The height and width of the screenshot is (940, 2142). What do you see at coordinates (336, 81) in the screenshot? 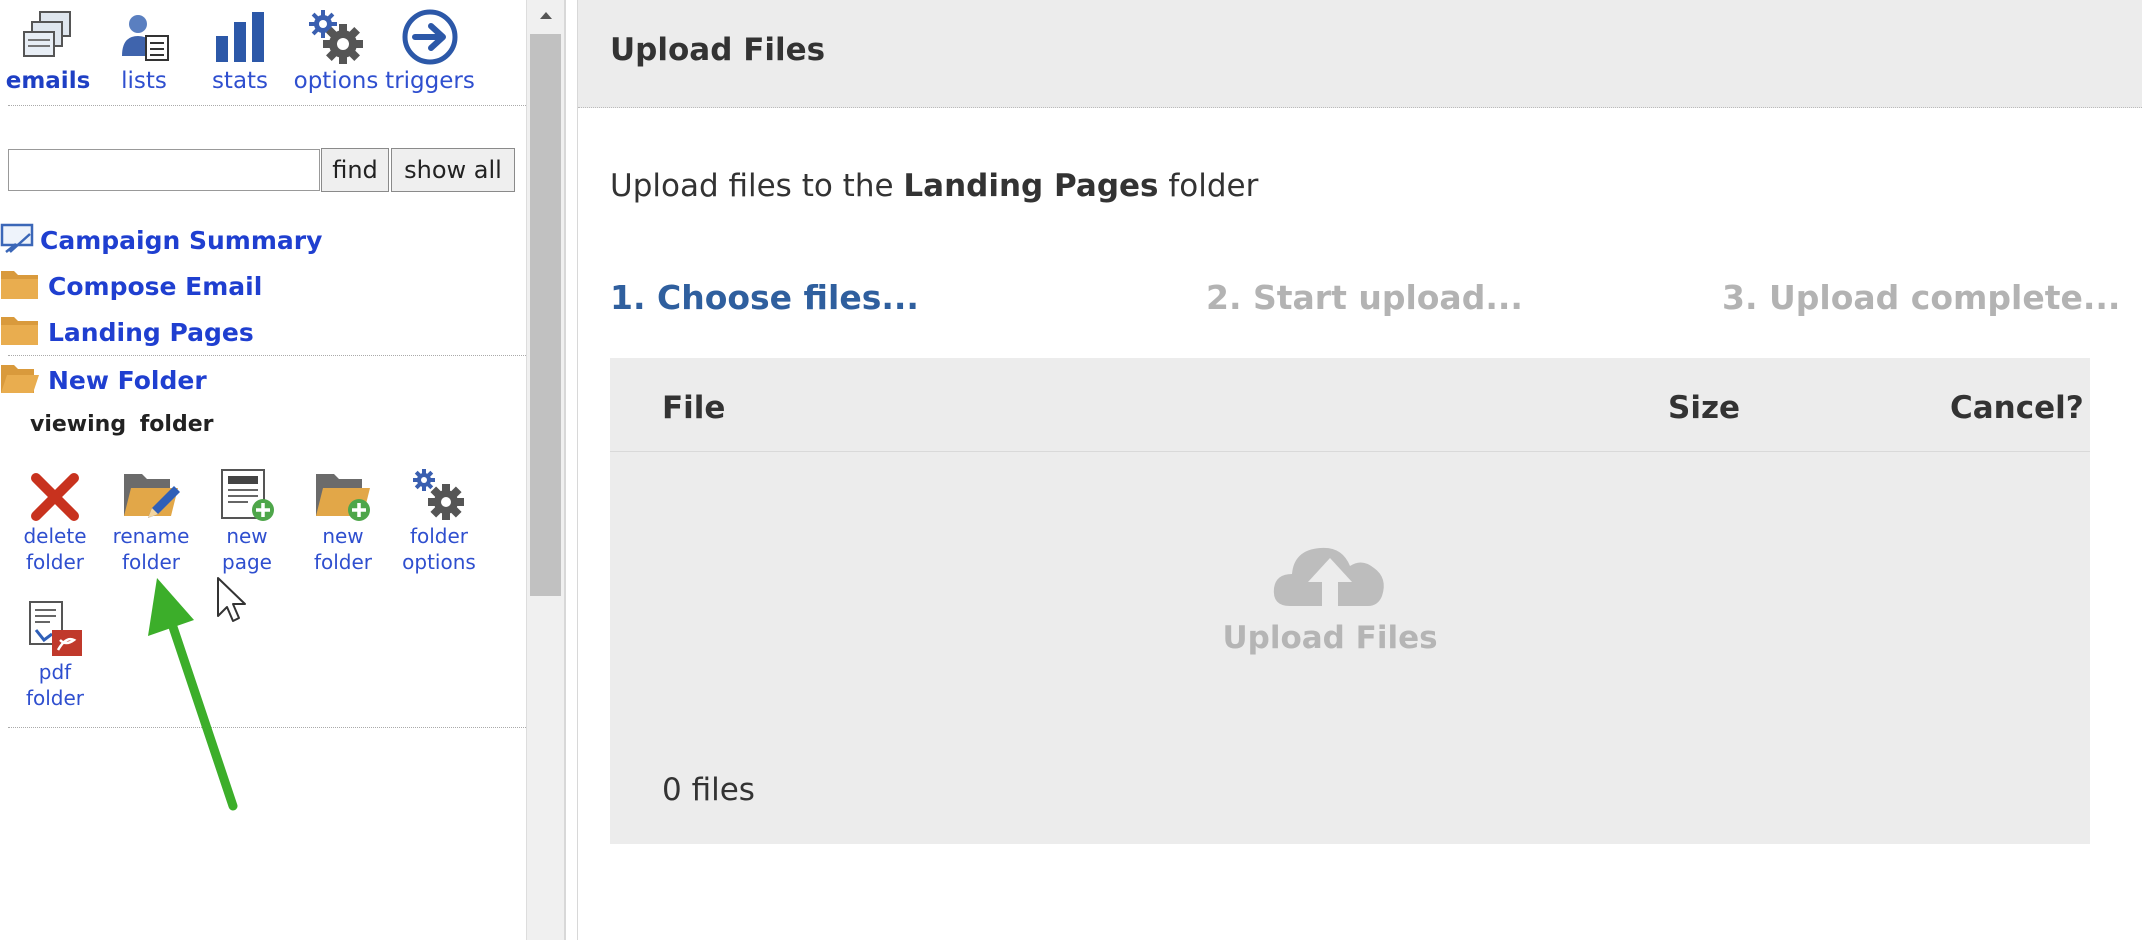
I see `nav-label: options` at bounding box center [336, 81].